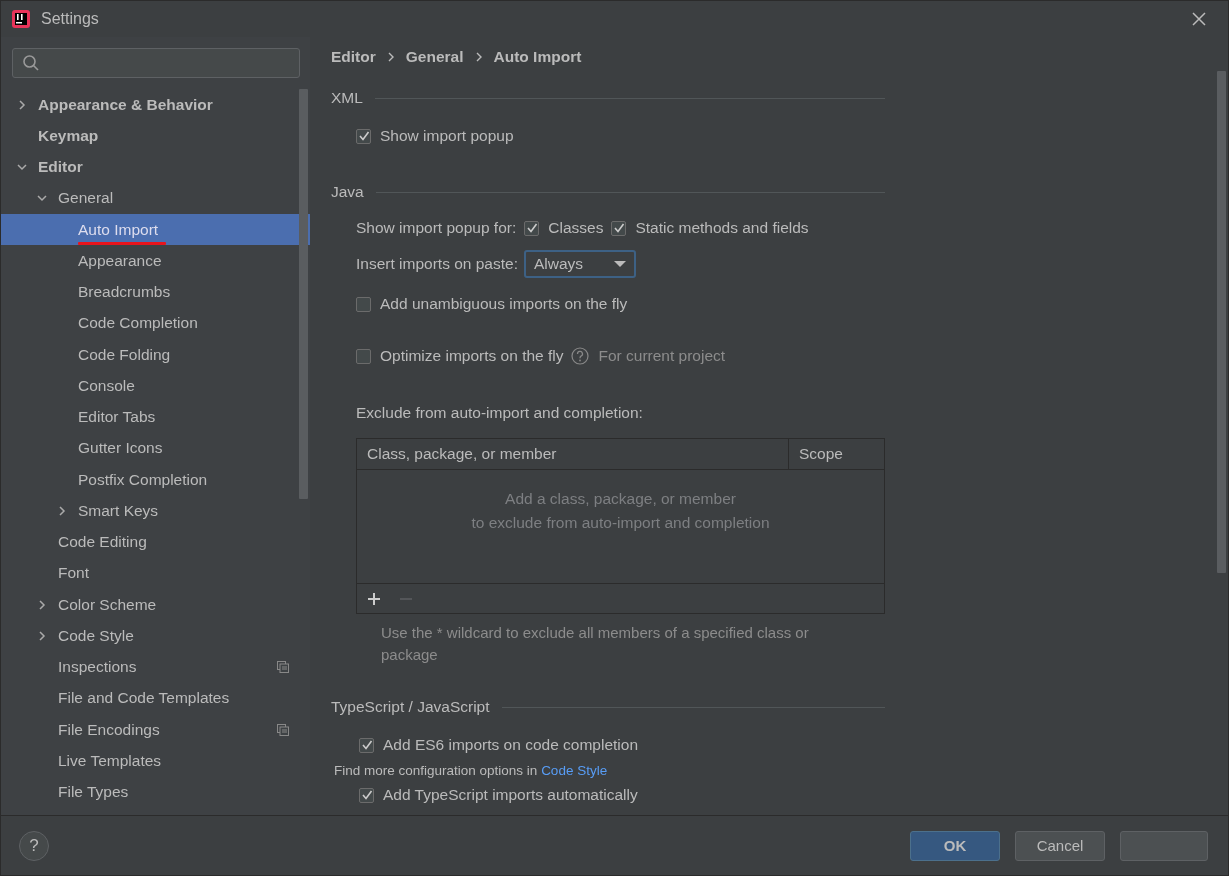 Image resolution: width=1229 pixels, height=876 pixels. What do you see at coordinates (155, 542) in the screenshot?
I see `tree-item: Code Editing` at bounding box center [155, 542].